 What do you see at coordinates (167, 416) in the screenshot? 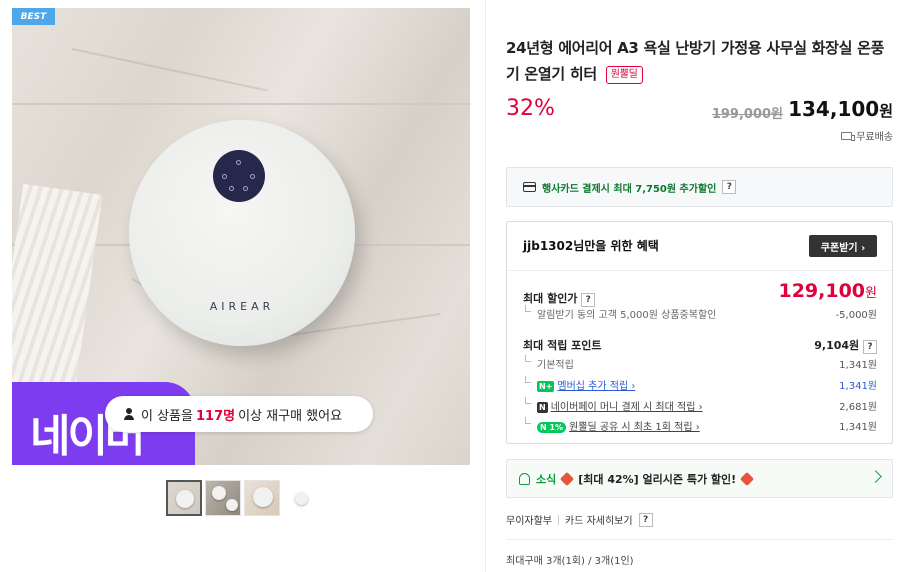
I see `repurchase-pre: 이 상품을` at bounding box center [167, 416].